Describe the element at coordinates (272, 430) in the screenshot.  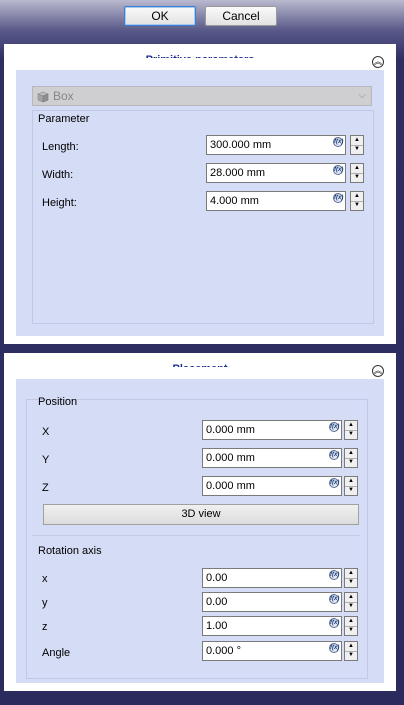
I see `position-x-field: 0.000 mm f(x)` at that location.